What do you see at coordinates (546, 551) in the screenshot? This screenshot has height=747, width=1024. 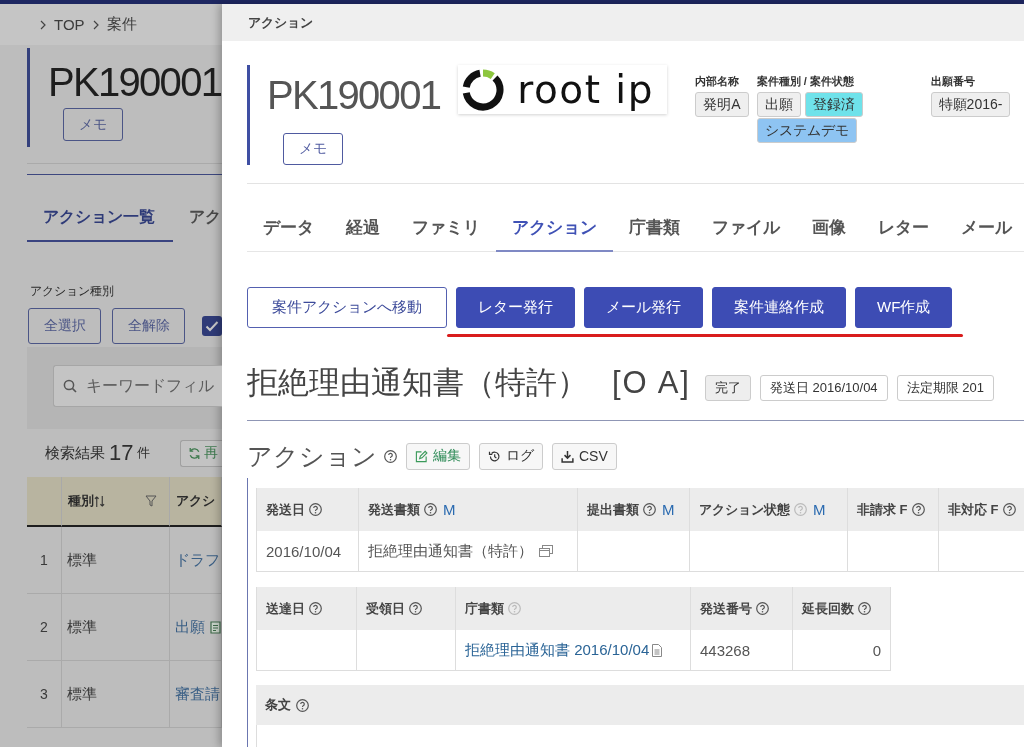 I see `copy-icon` at bounding box center [546, 551].